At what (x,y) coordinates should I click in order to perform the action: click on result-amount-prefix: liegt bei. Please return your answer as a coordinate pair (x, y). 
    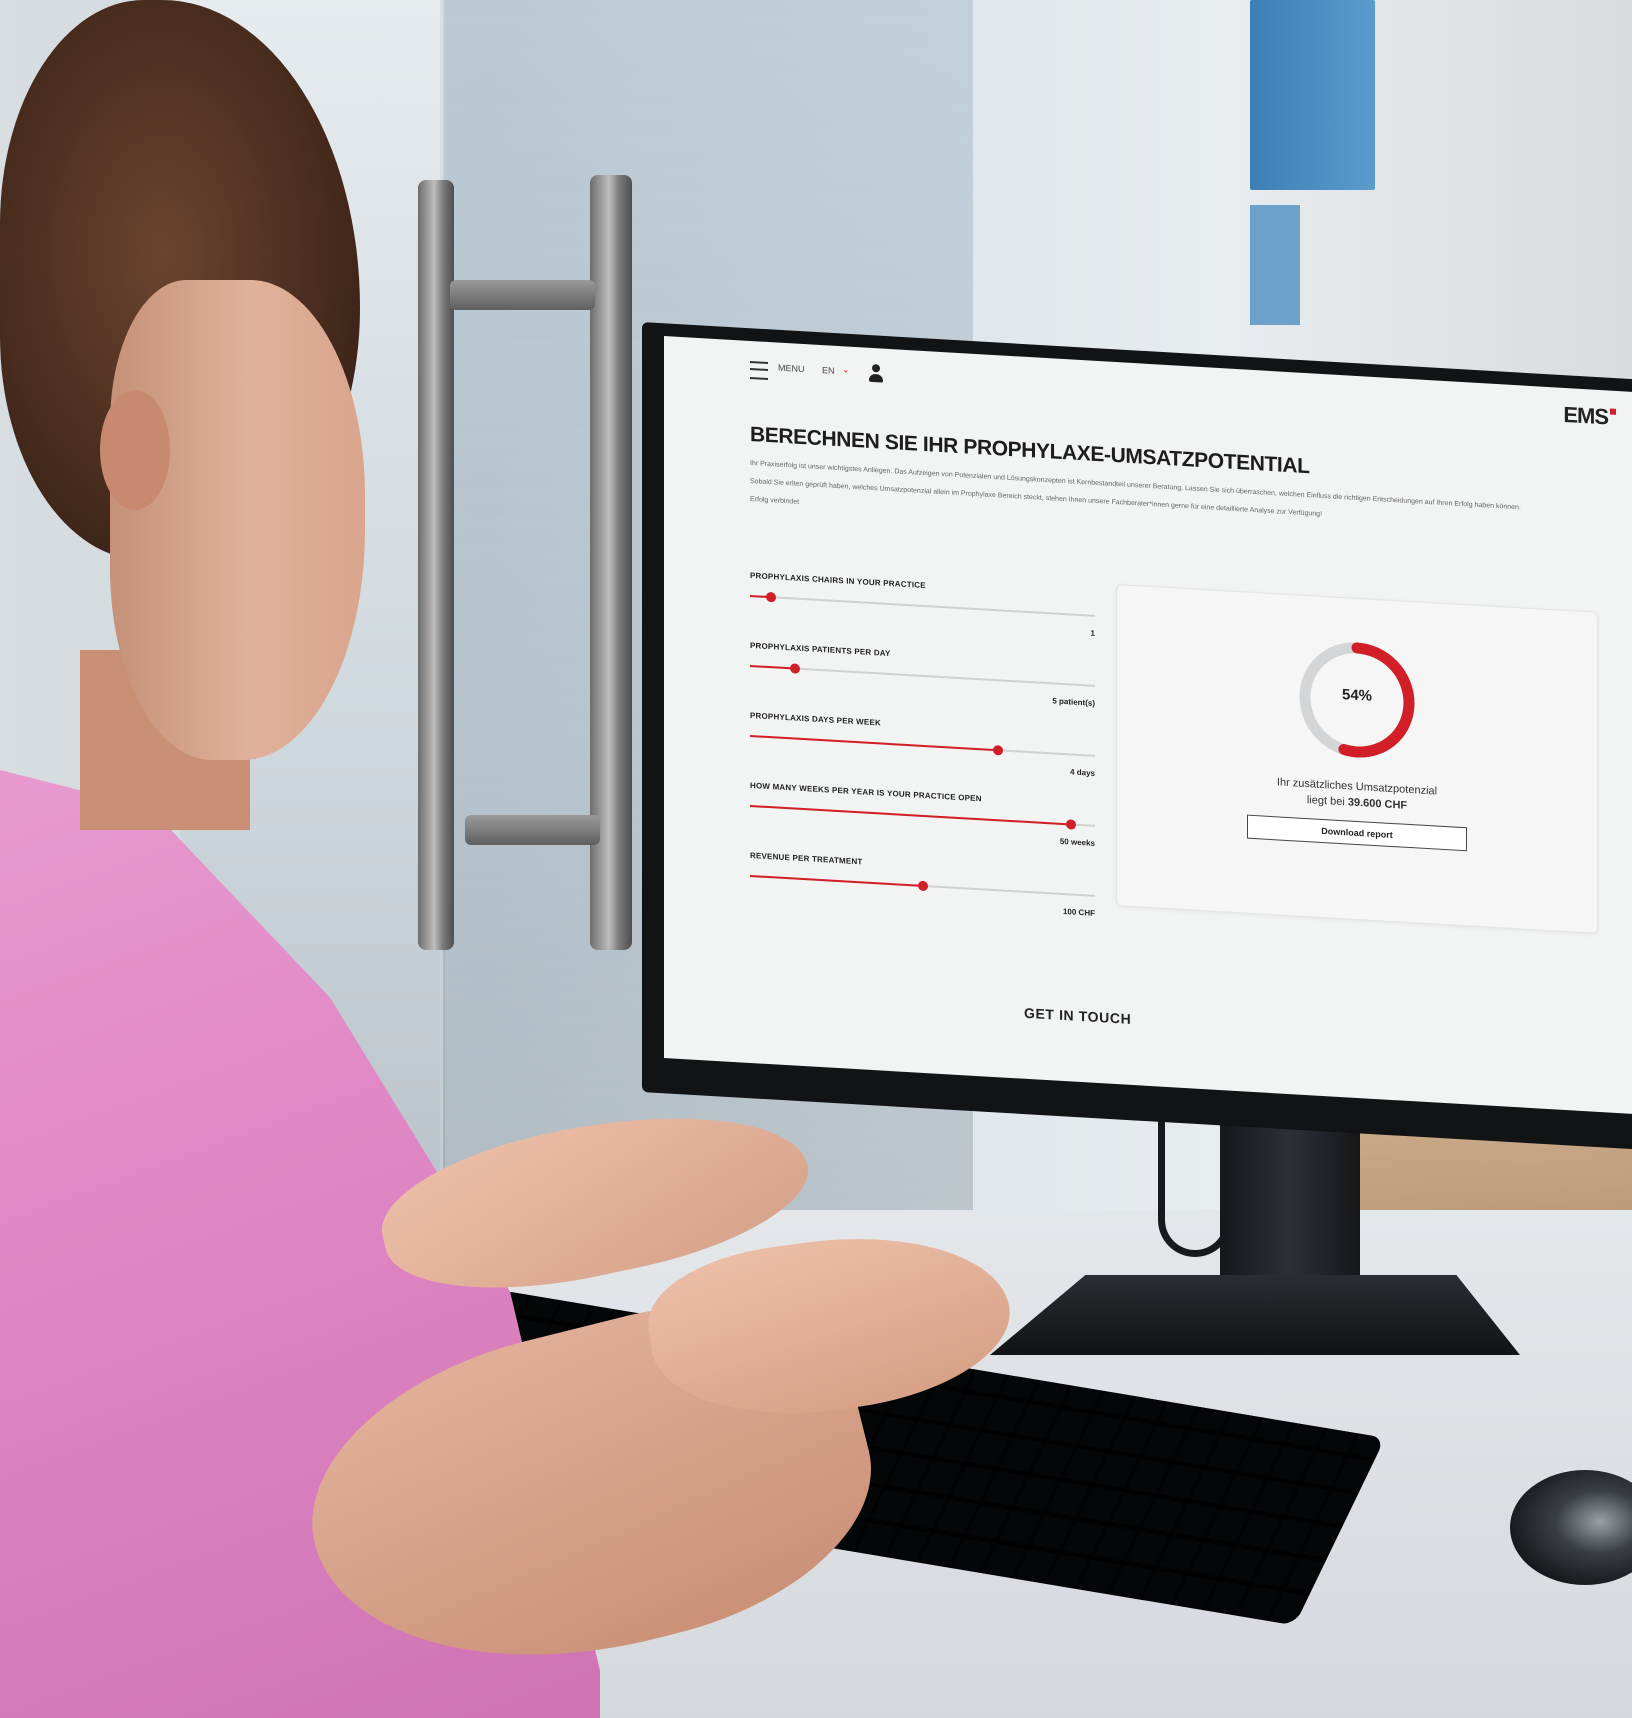
    Looking at the image, I should click on (1325, 801).